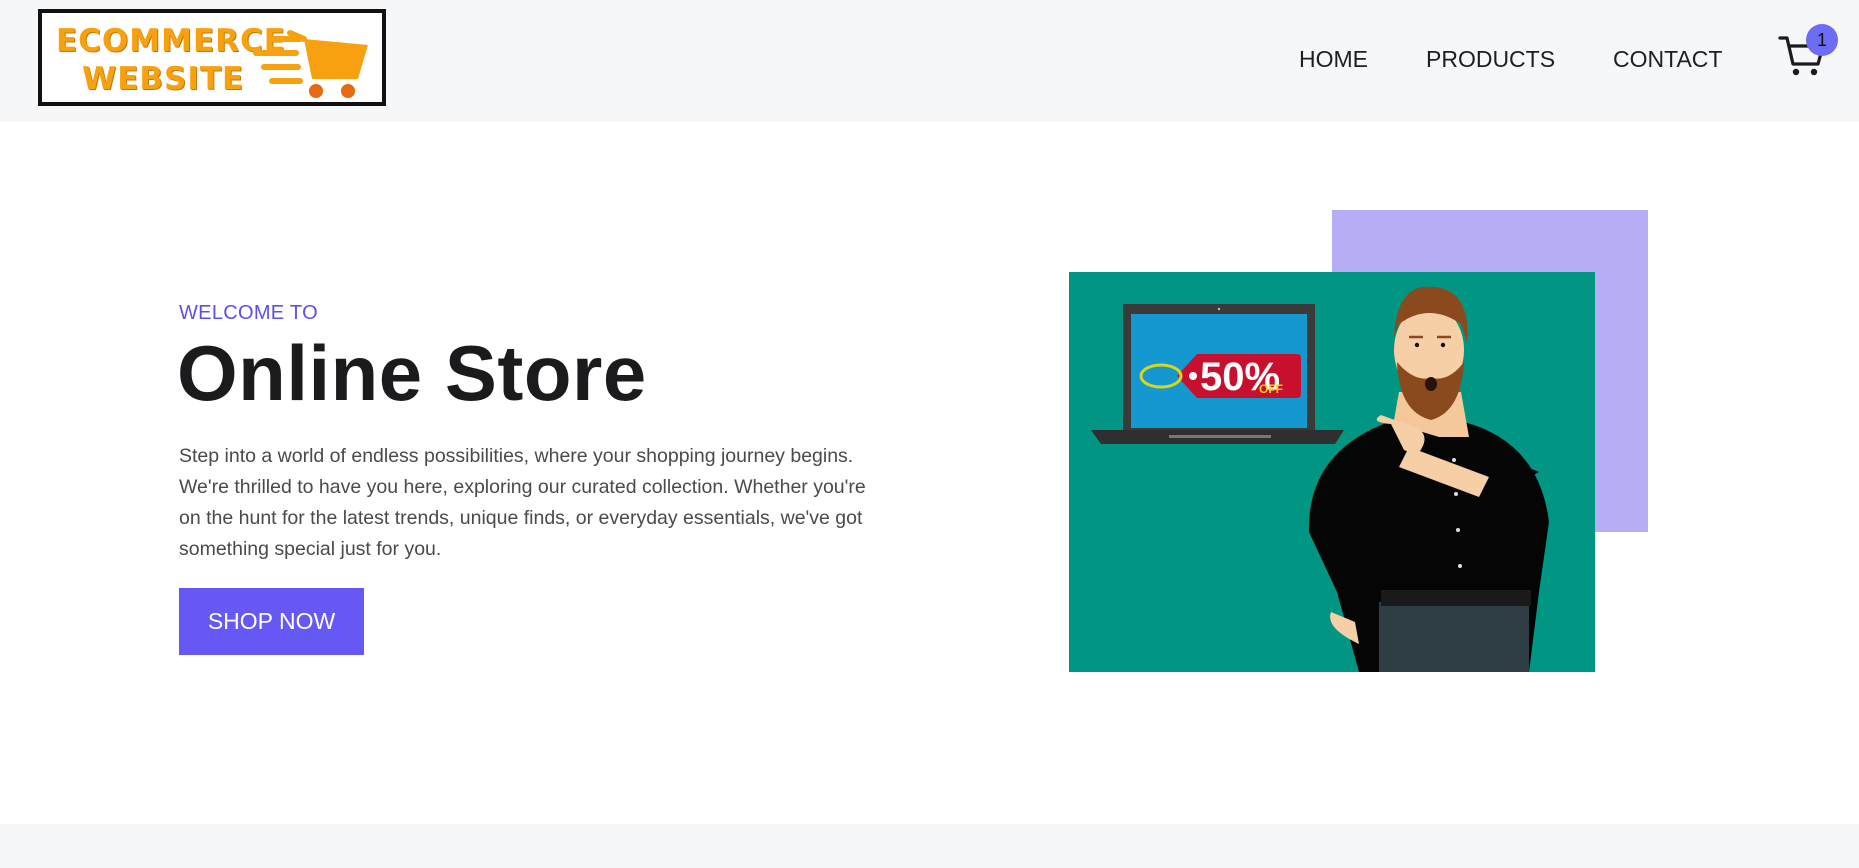 The height and width of the screenshot is (868, 1859). Describe the element at coordinates (1217, 374) in the screenshot. I see `laptop-icon: 50% OFF` at that location.